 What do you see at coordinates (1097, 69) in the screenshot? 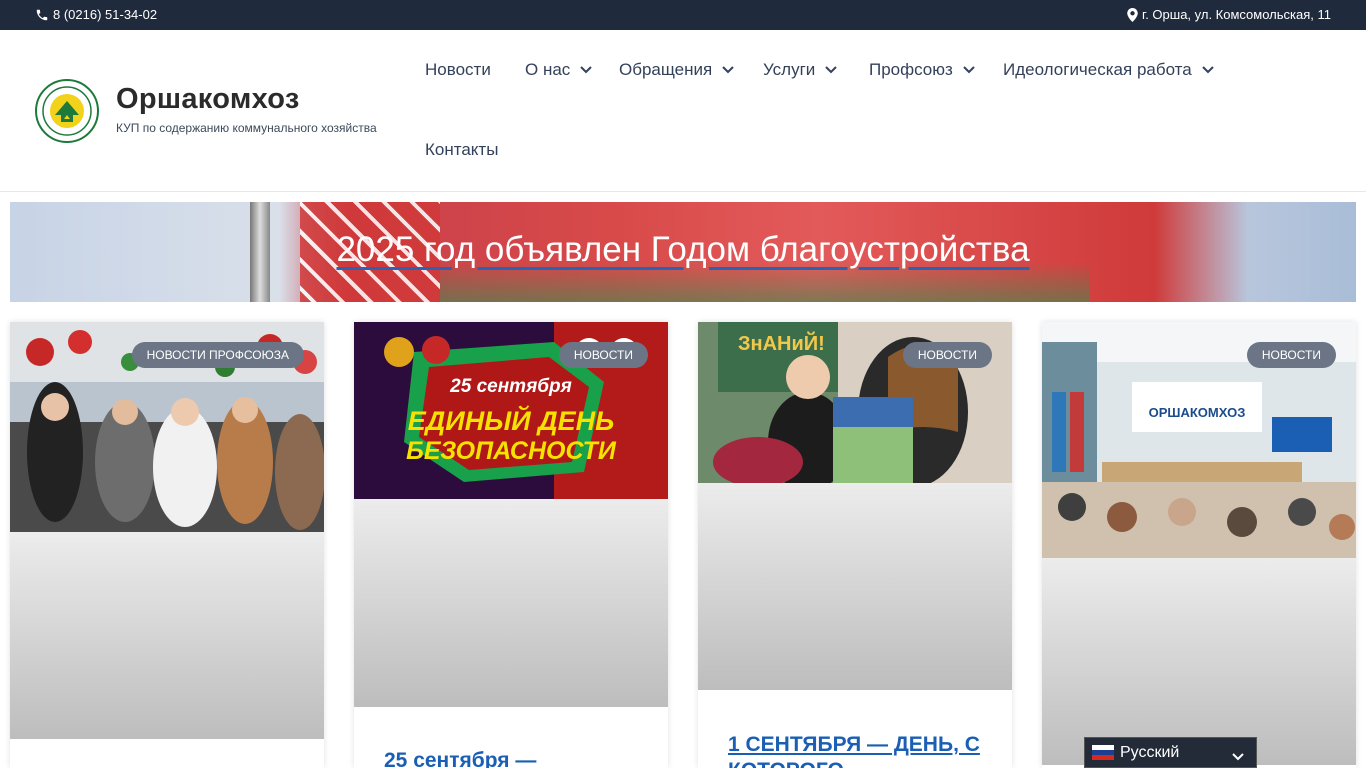
I see `nav-item-label: Идеологическая работа` at bounding box center [1097, 69].